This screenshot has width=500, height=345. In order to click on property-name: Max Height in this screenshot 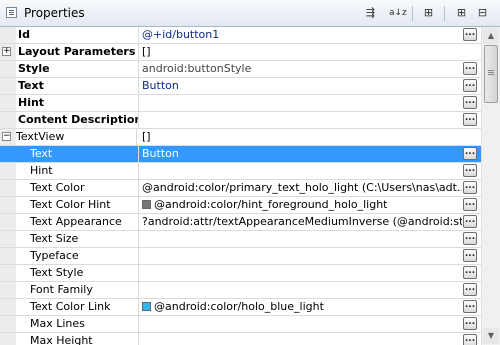, I will do `click(77, 339)`.